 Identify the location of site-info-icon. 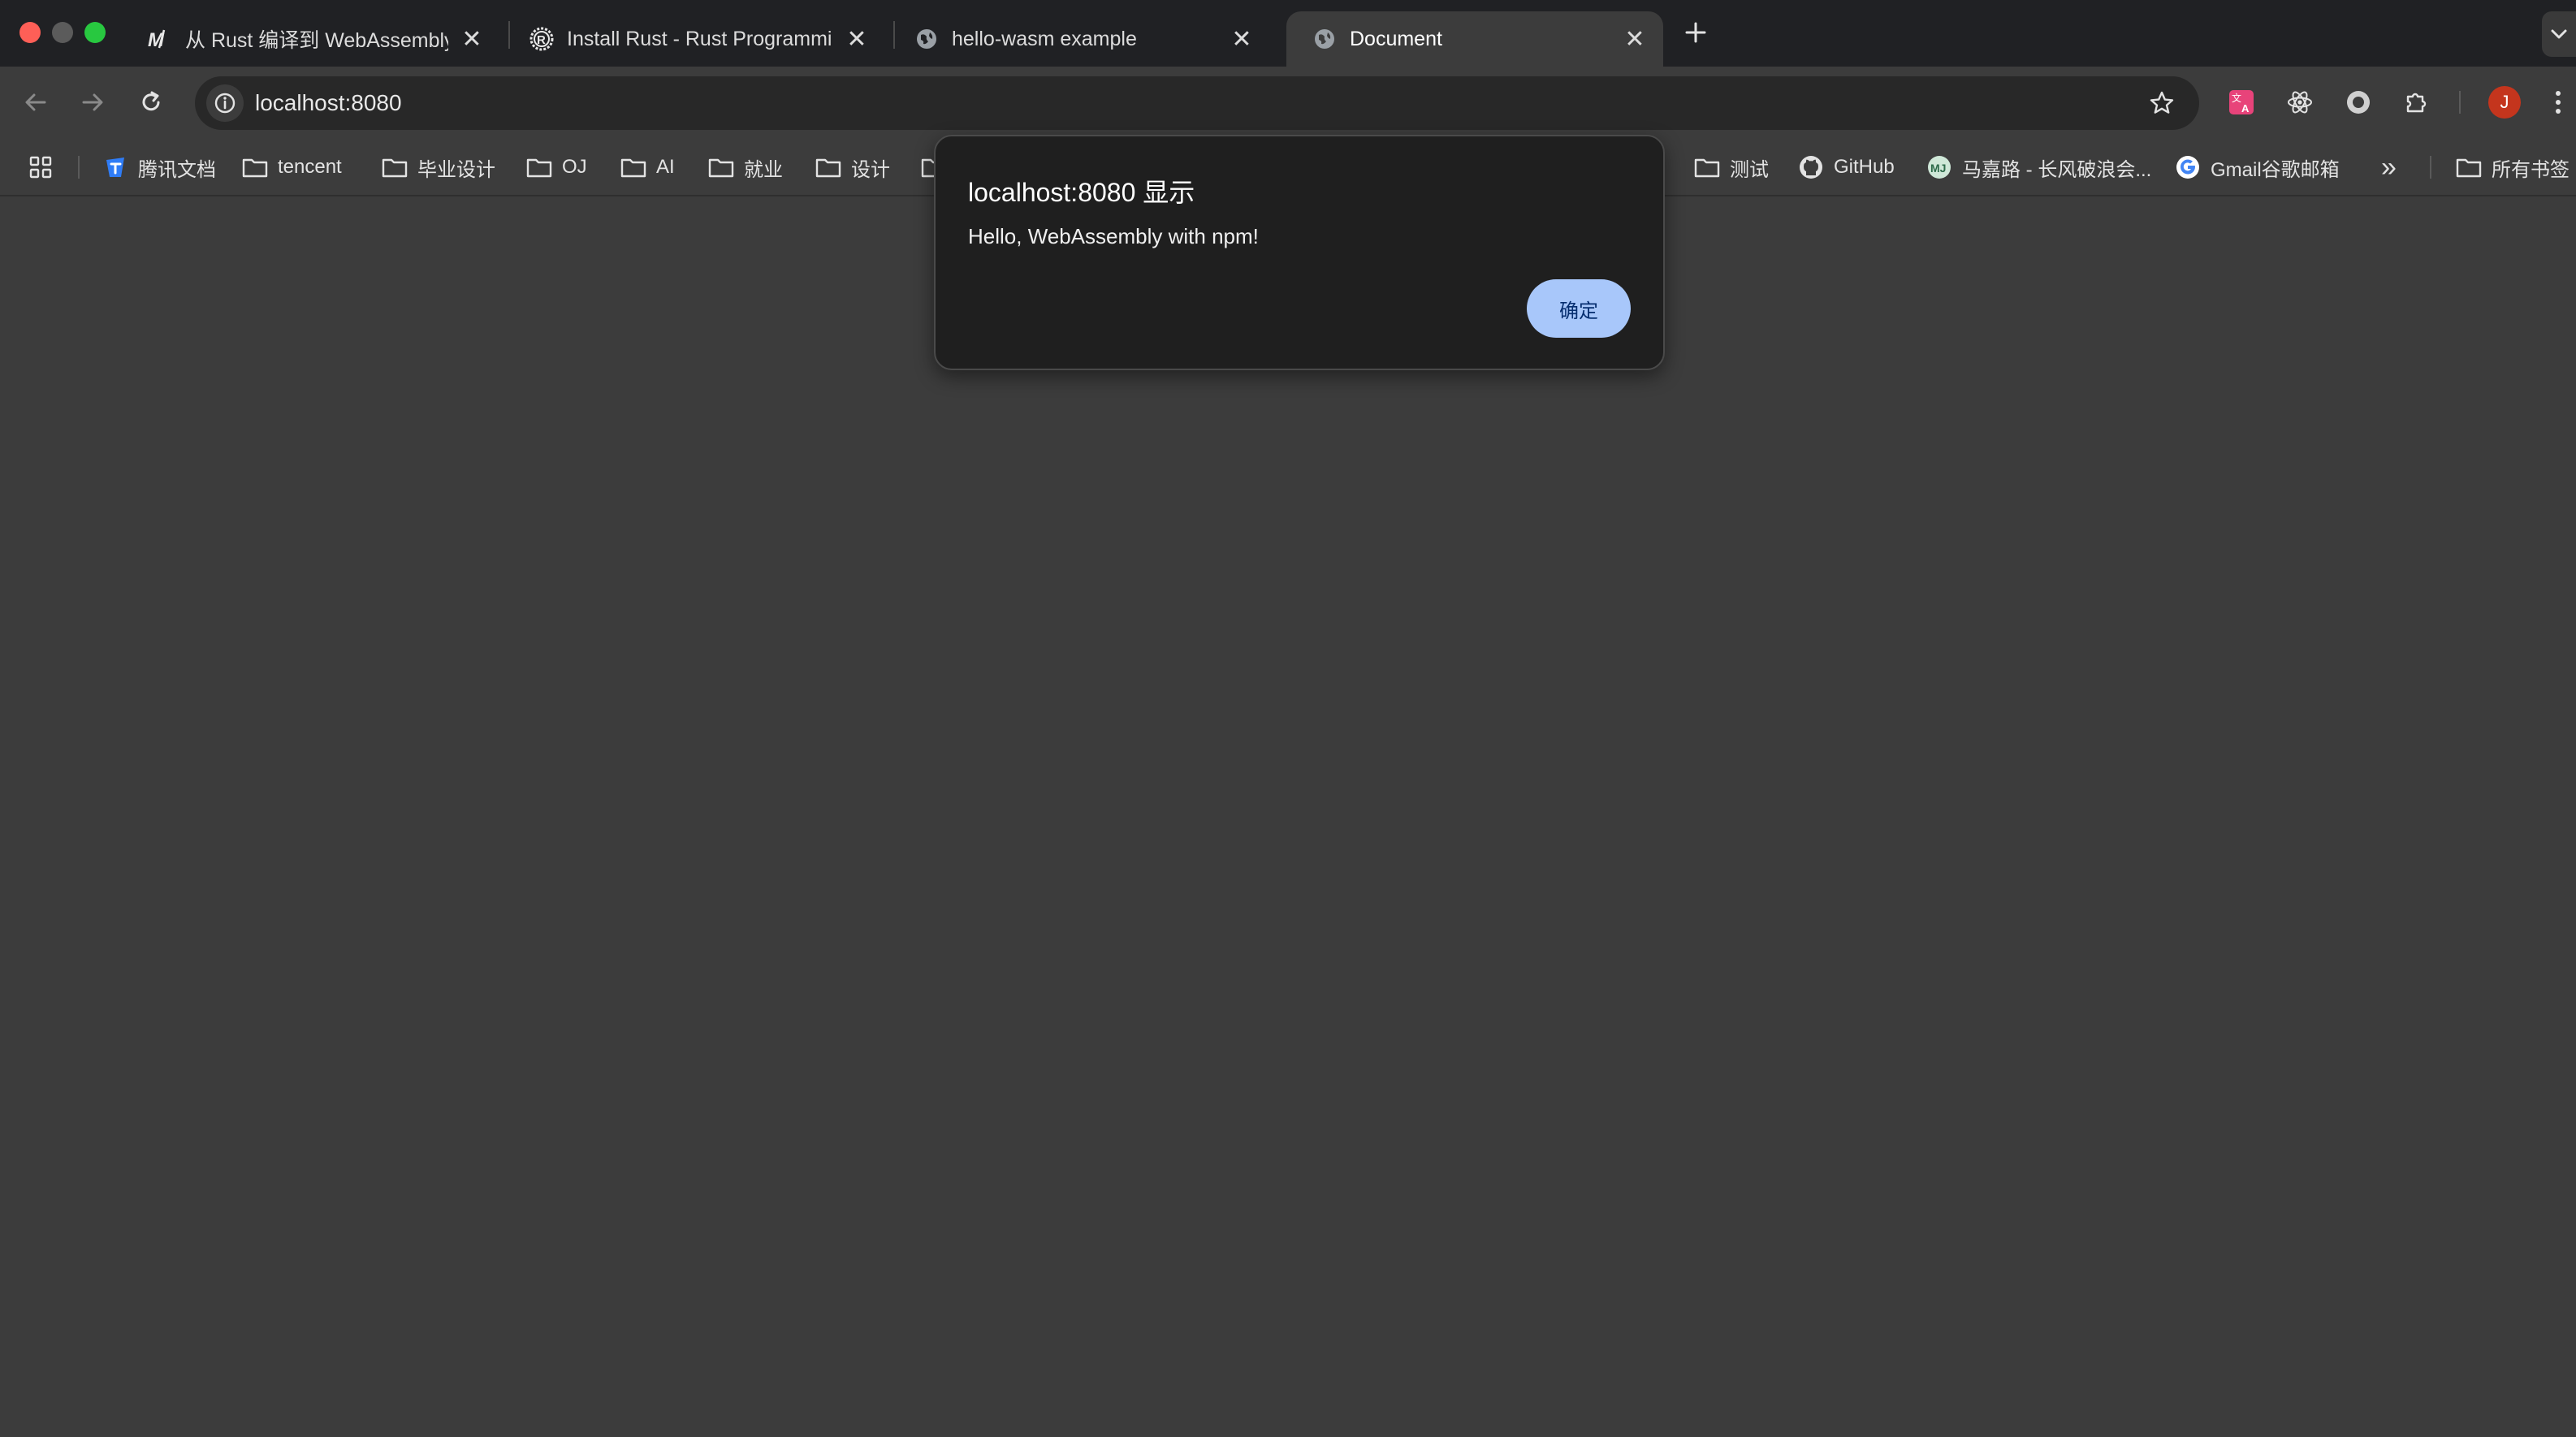
(225, 103).